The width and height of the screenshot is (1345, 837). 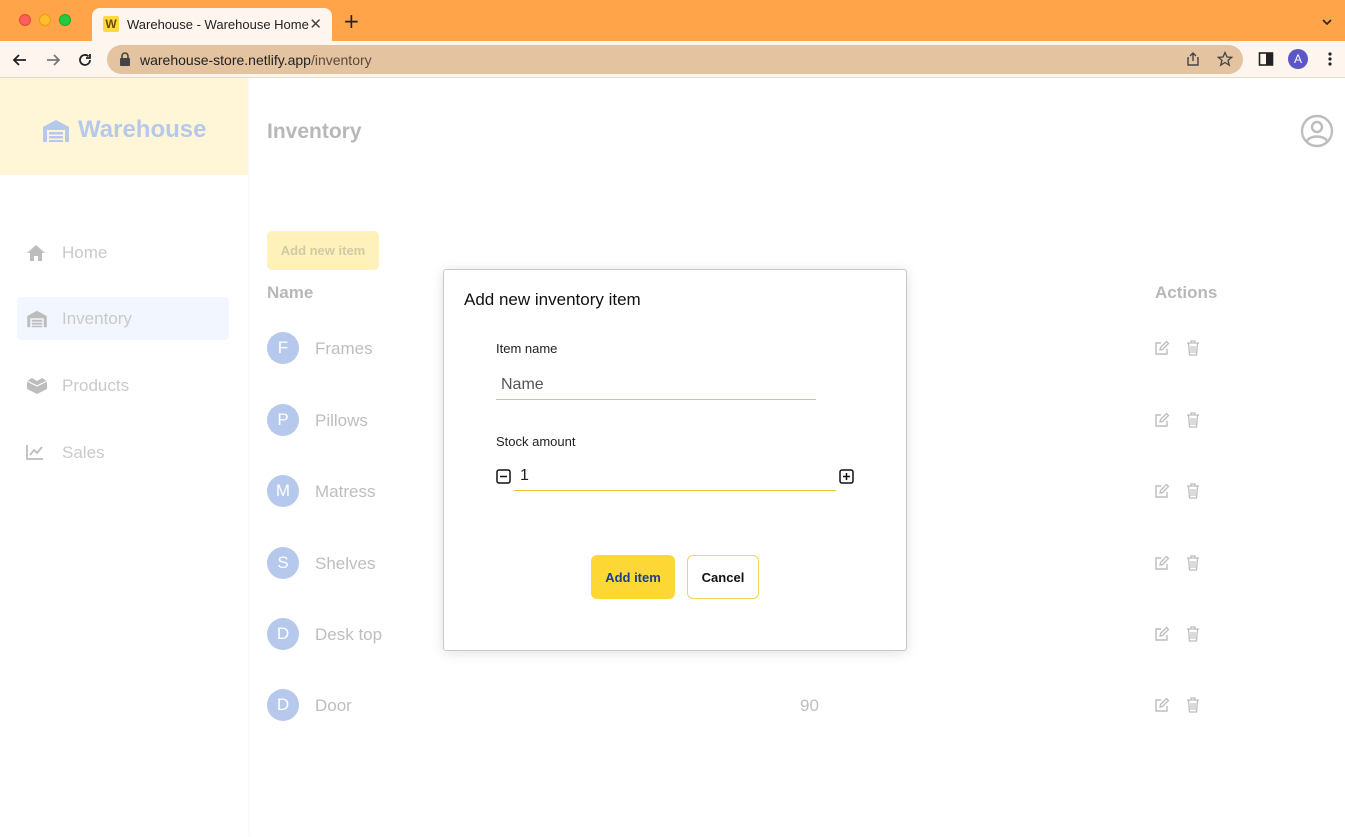 I want to click on column-header-actions: Actions, so click(x=1186, y=292).